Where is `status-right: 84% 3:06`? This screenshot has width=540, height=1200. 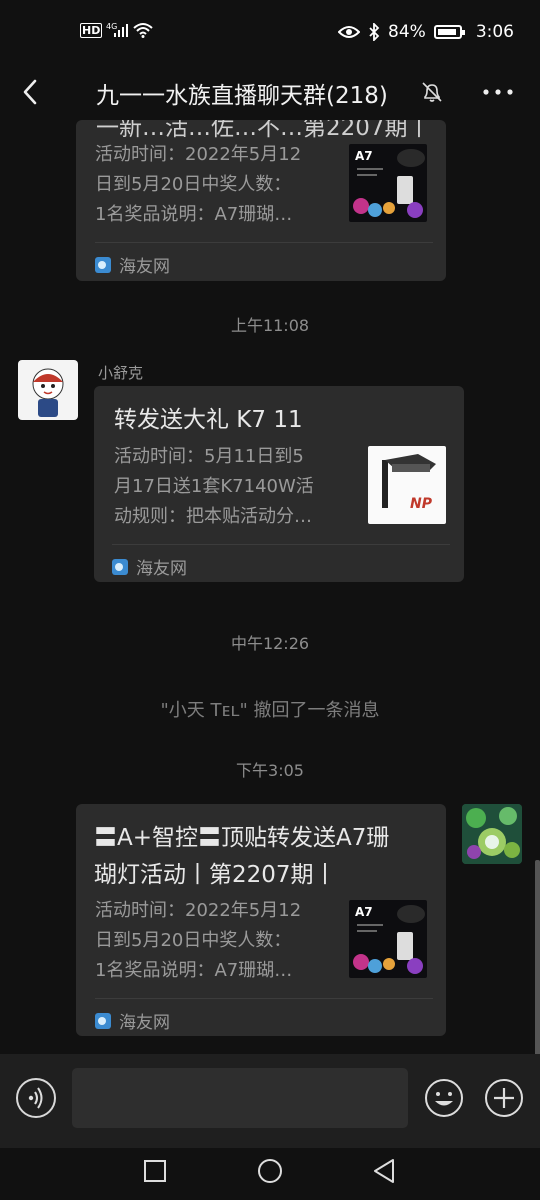 status-right: 84% 3:06 is located at coordinates (426, 32).